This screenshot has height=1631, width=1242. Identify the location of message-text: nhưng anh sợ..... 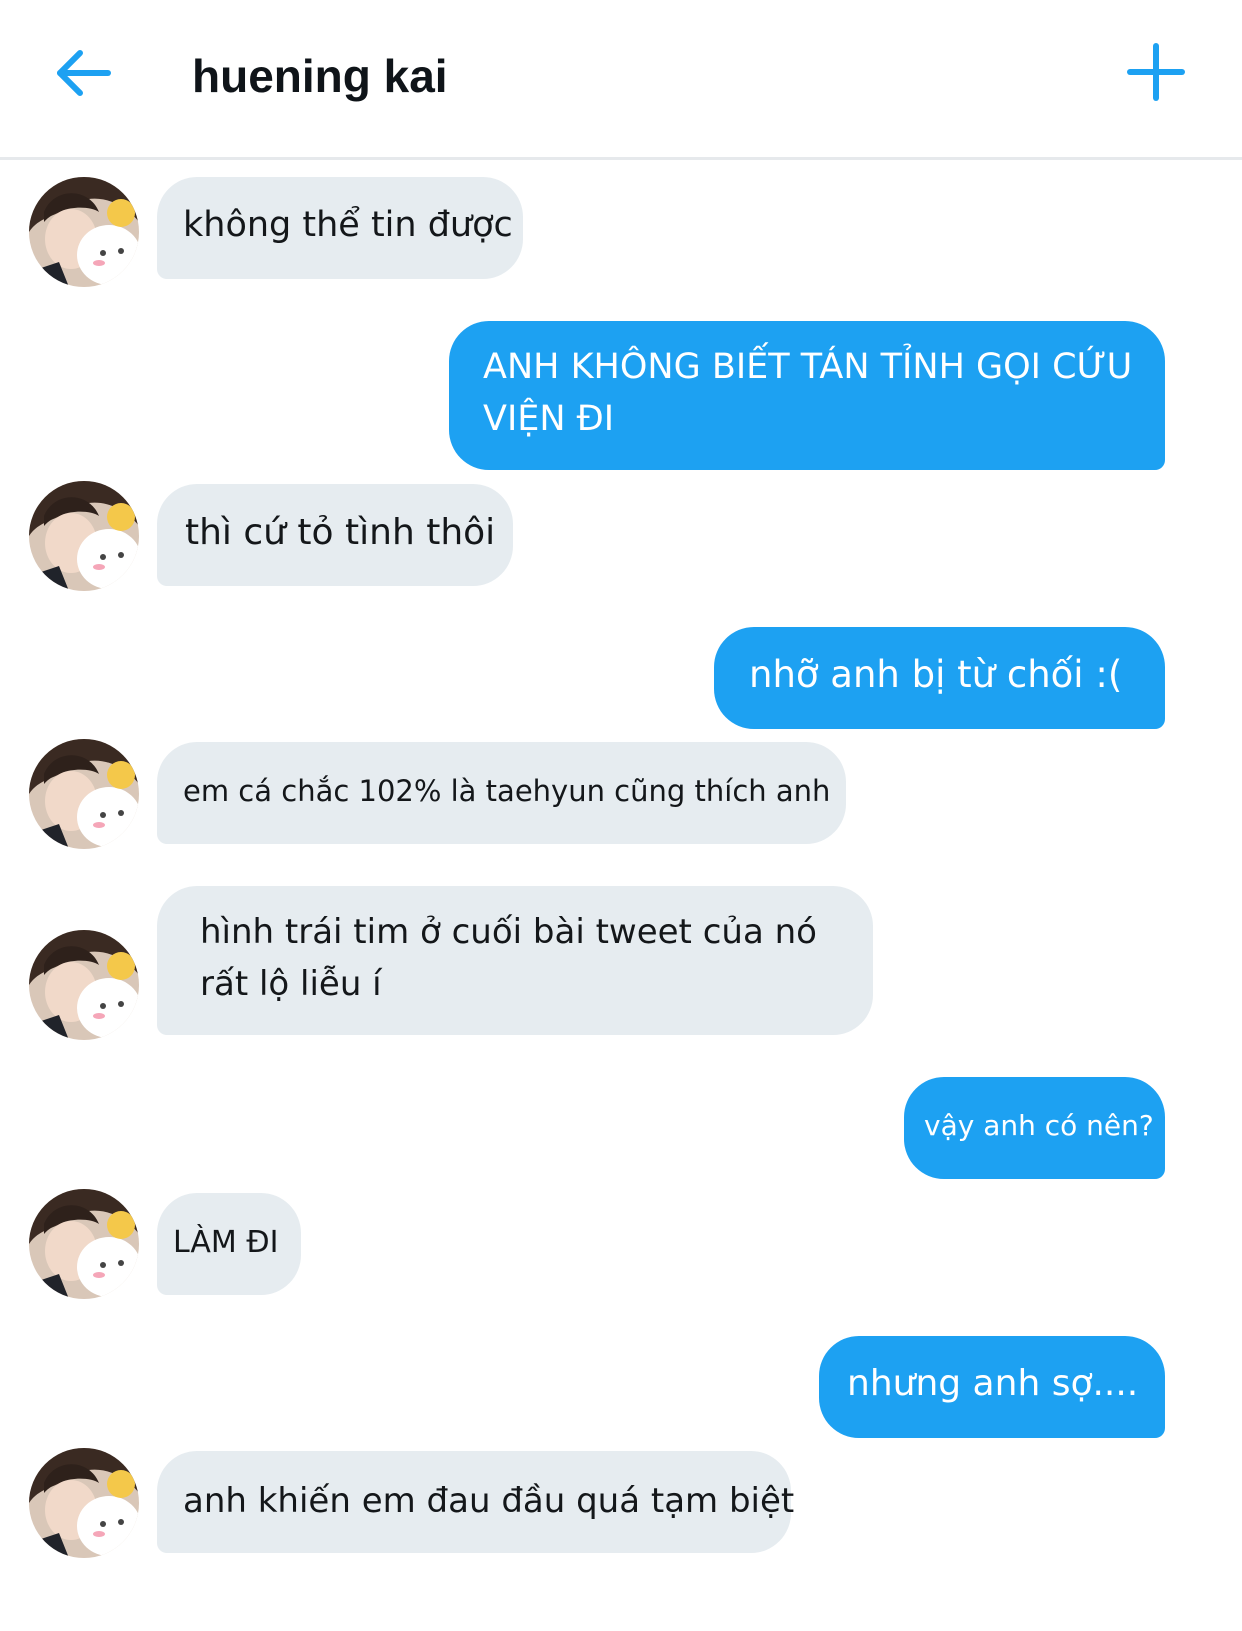
(993, 1383).